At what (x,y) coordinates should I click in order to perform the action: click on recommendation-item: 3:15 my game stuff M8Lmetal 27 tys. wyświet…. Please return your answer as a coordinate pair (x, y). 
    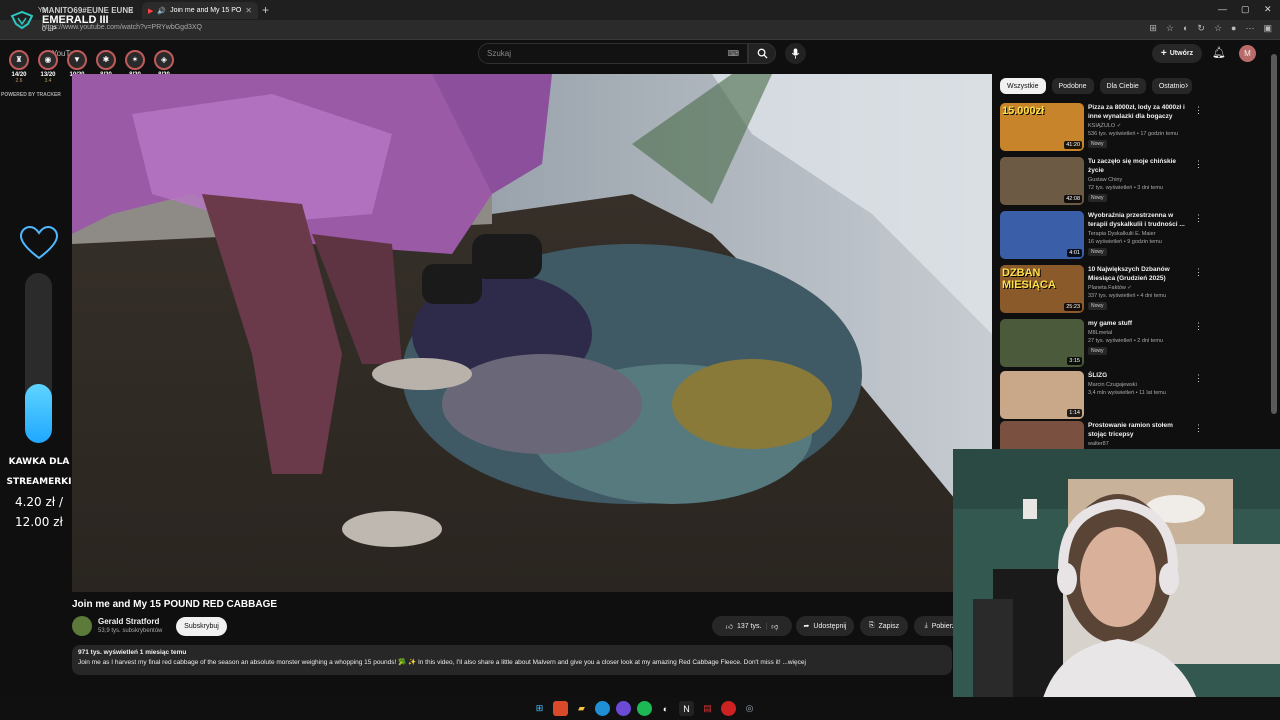
    Looking at the image, I should click on (1135, 344).